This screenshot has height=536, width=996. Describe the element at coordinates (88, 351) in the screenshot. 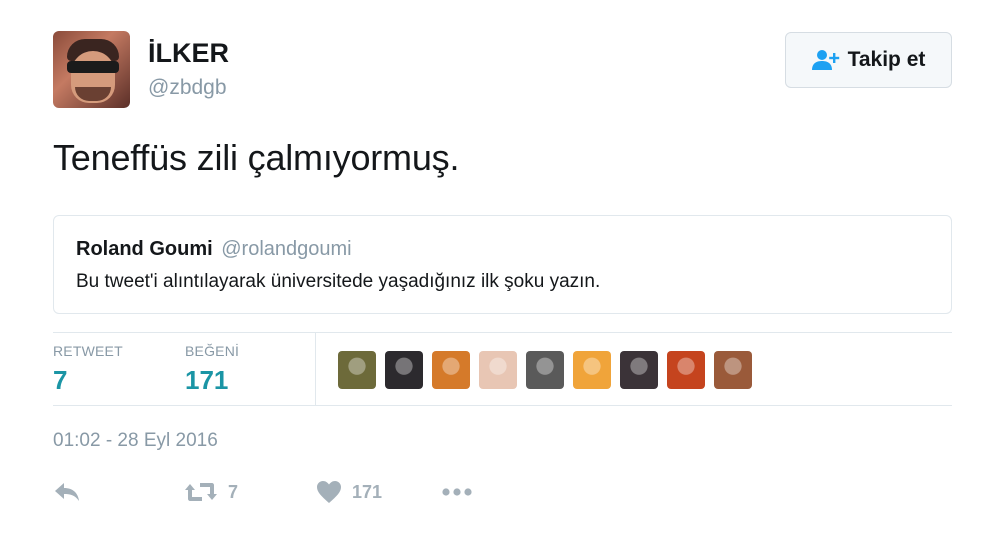

I see `retweet-stat-label: RETWEET` at that location.